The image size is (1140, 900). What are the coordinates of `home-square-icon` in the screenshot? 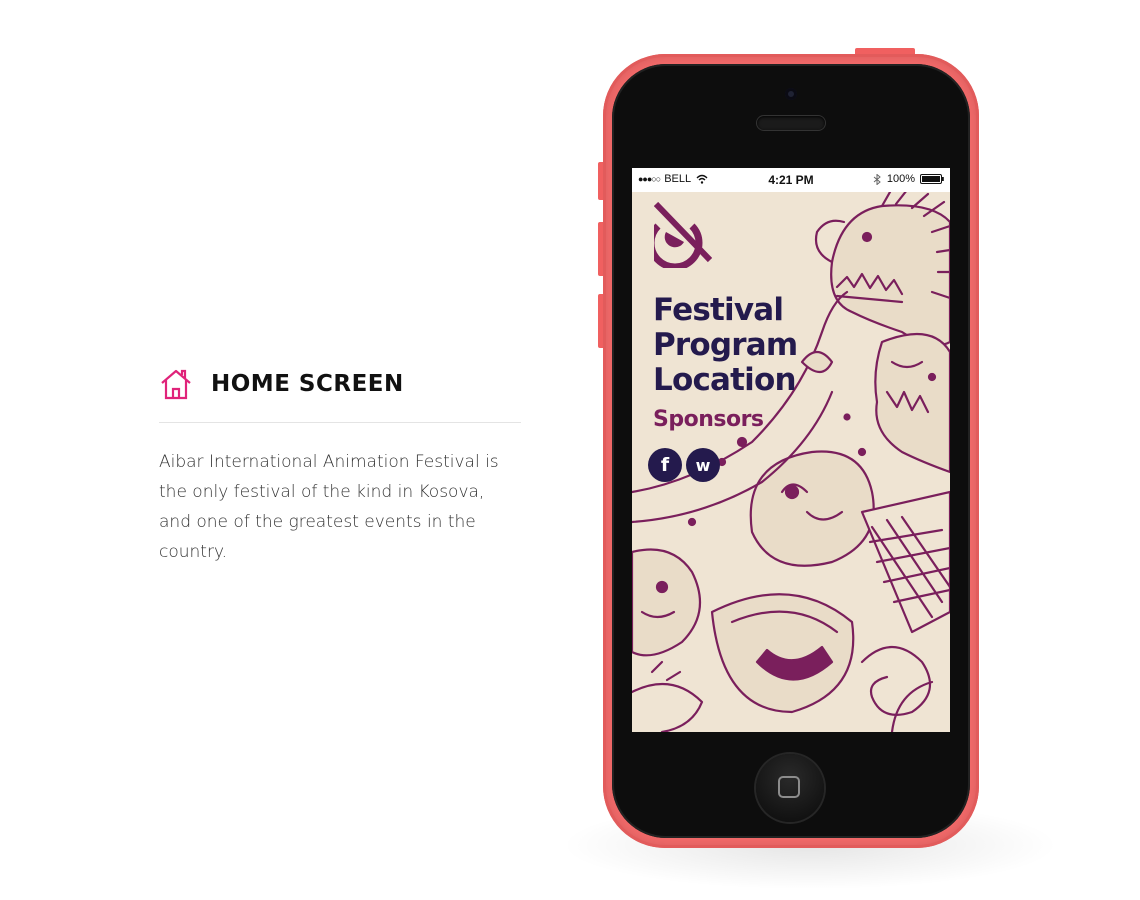 It's located at (789, 787).